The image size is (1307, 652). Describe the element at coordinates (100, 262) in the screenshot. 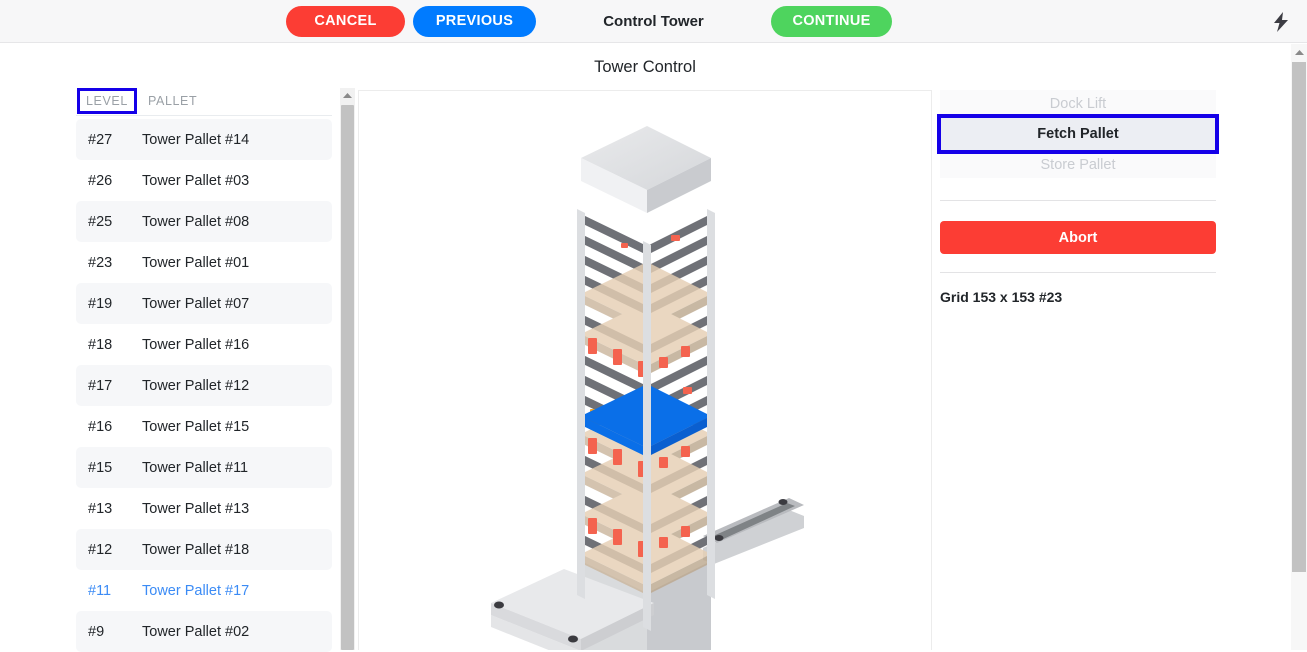

I see `row-level: #23` at that location.